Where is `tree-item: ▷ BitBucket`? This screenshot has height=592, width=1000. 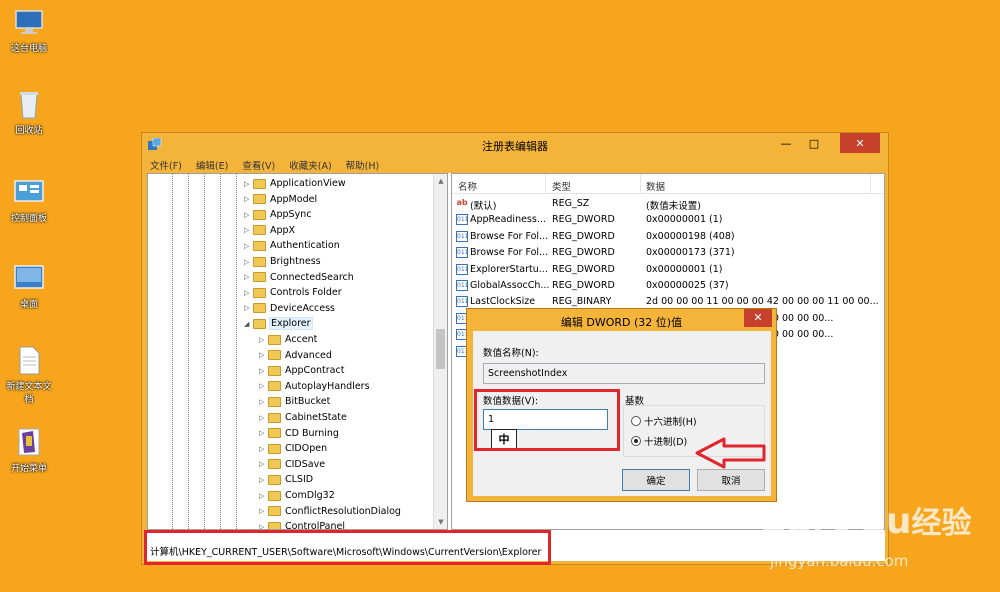
tree-item: ▷ BitBucket is located at coordinates (294, 401).